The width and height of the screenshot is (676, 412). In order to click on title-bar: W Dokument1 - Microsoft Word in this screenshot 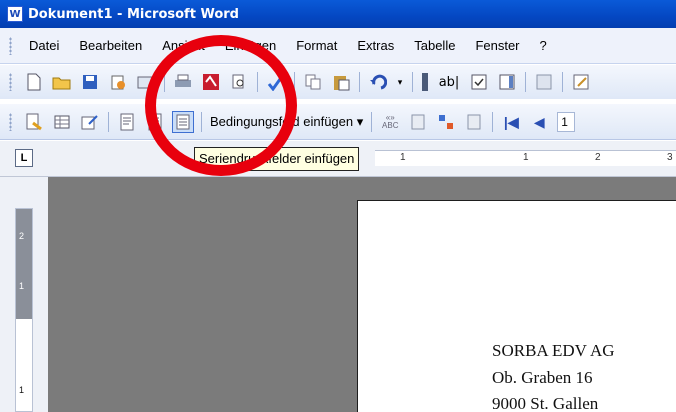, I will do `click(338, 14)`.